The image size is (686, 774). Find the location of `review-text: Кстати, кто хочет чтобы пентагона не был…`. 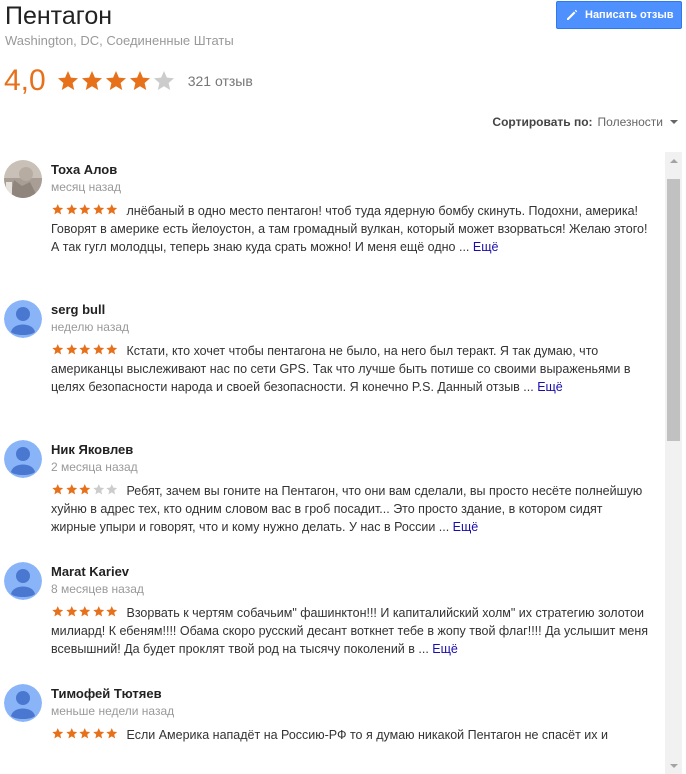

review-text: Кстати, кто хочет чтобы пентагона не был… is located at coordinates (351, 369).